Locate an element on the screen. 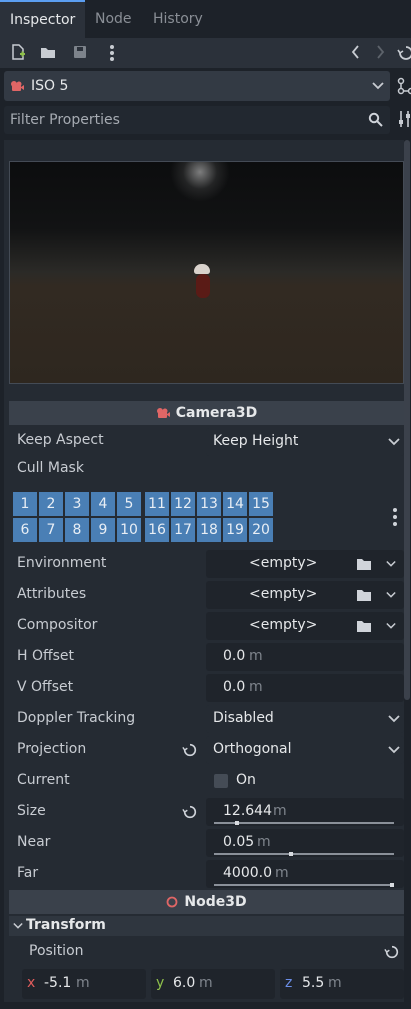  layer-15: 15 is located at coordinates (261, 504).